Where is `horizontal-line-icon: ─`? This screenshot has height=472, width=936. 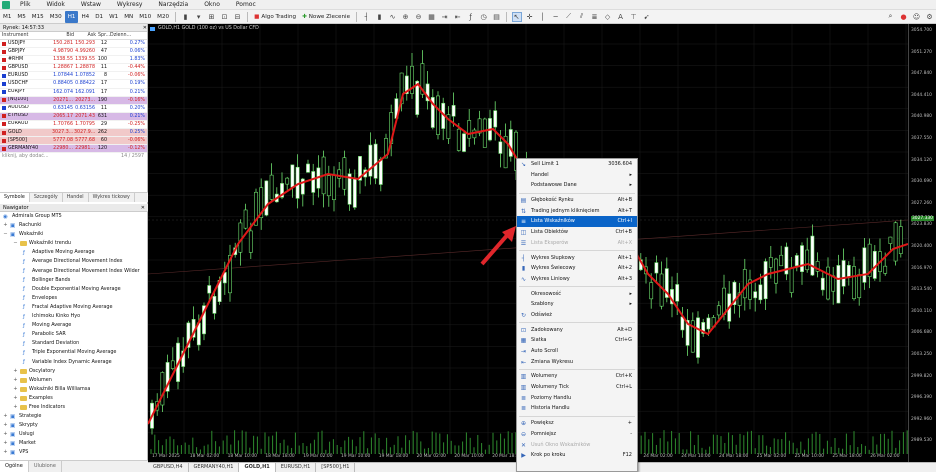
horizontal-line-icon: ─ is located at coordinates (556, 17).